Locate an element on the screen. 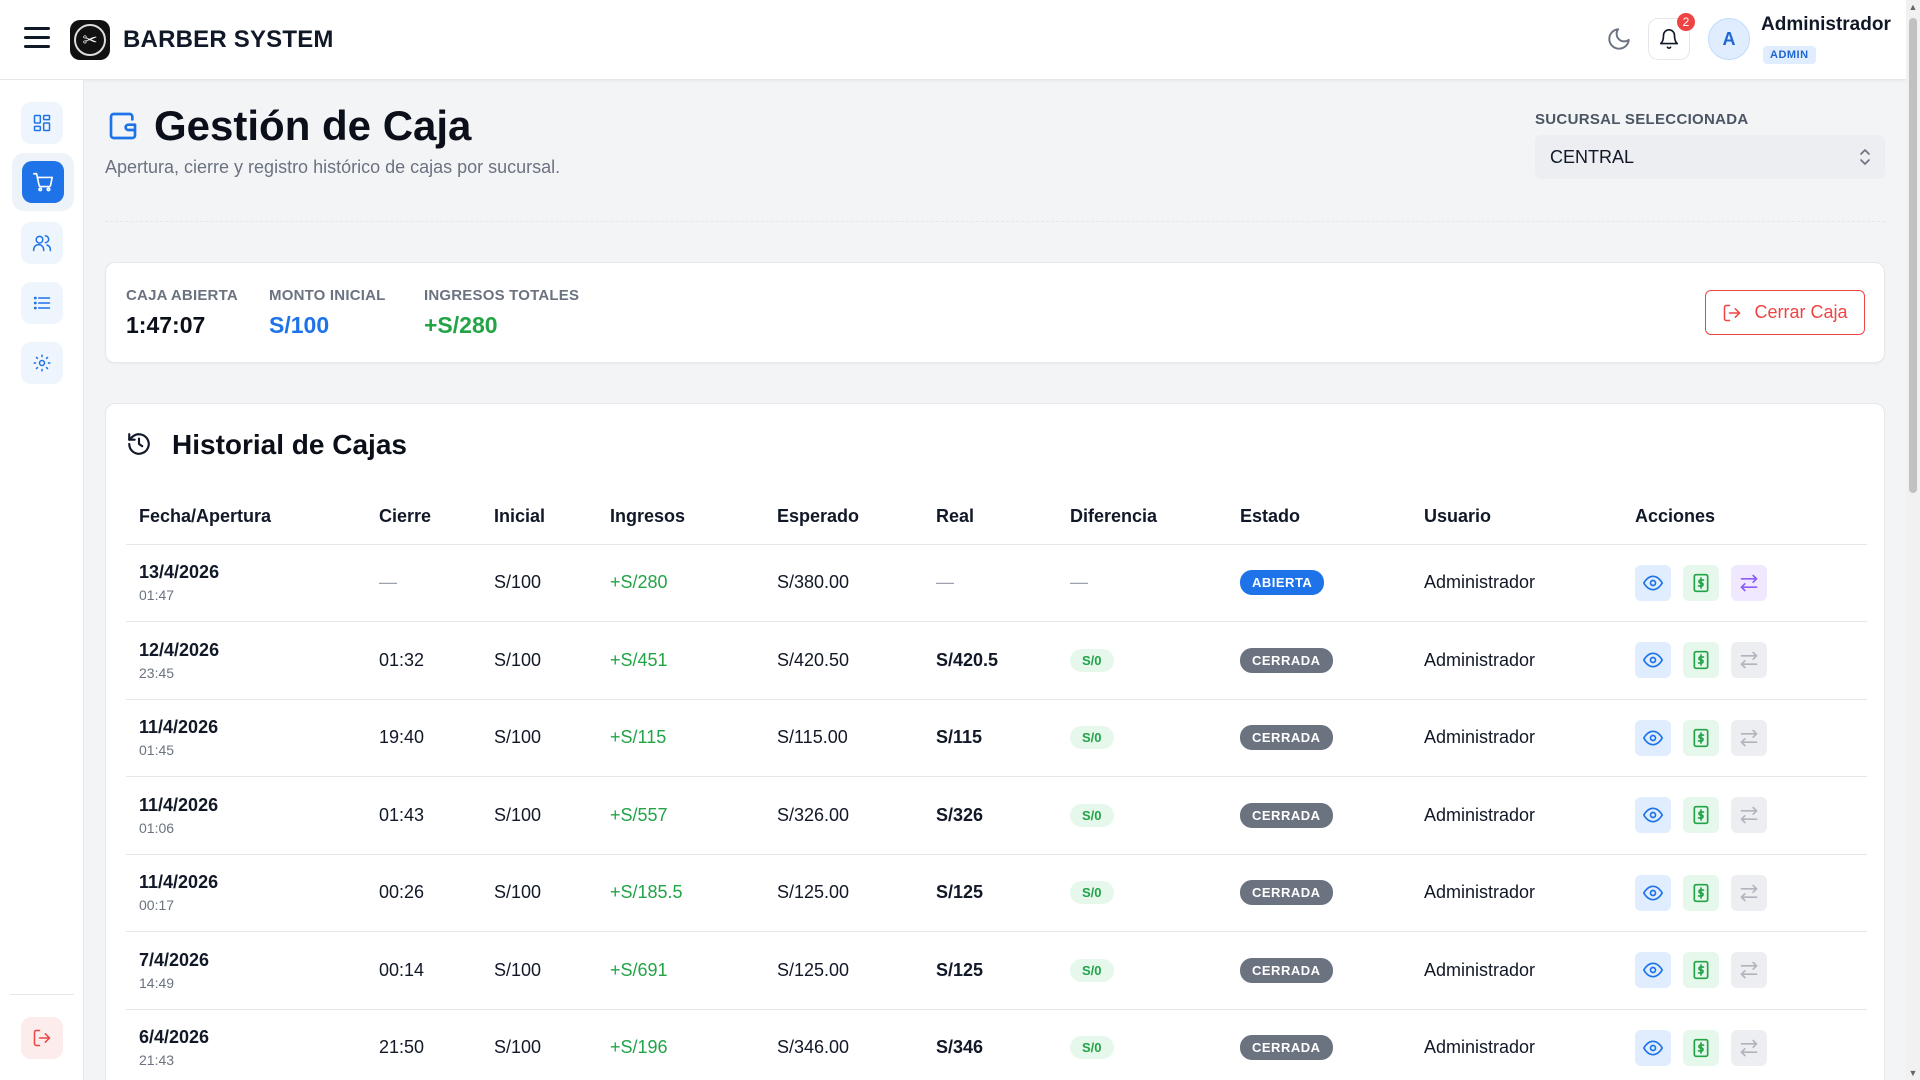 The width and height of the screenshot is (1920, 1080). expected-amount: S/125.00 is located at coordinates (813, 892).